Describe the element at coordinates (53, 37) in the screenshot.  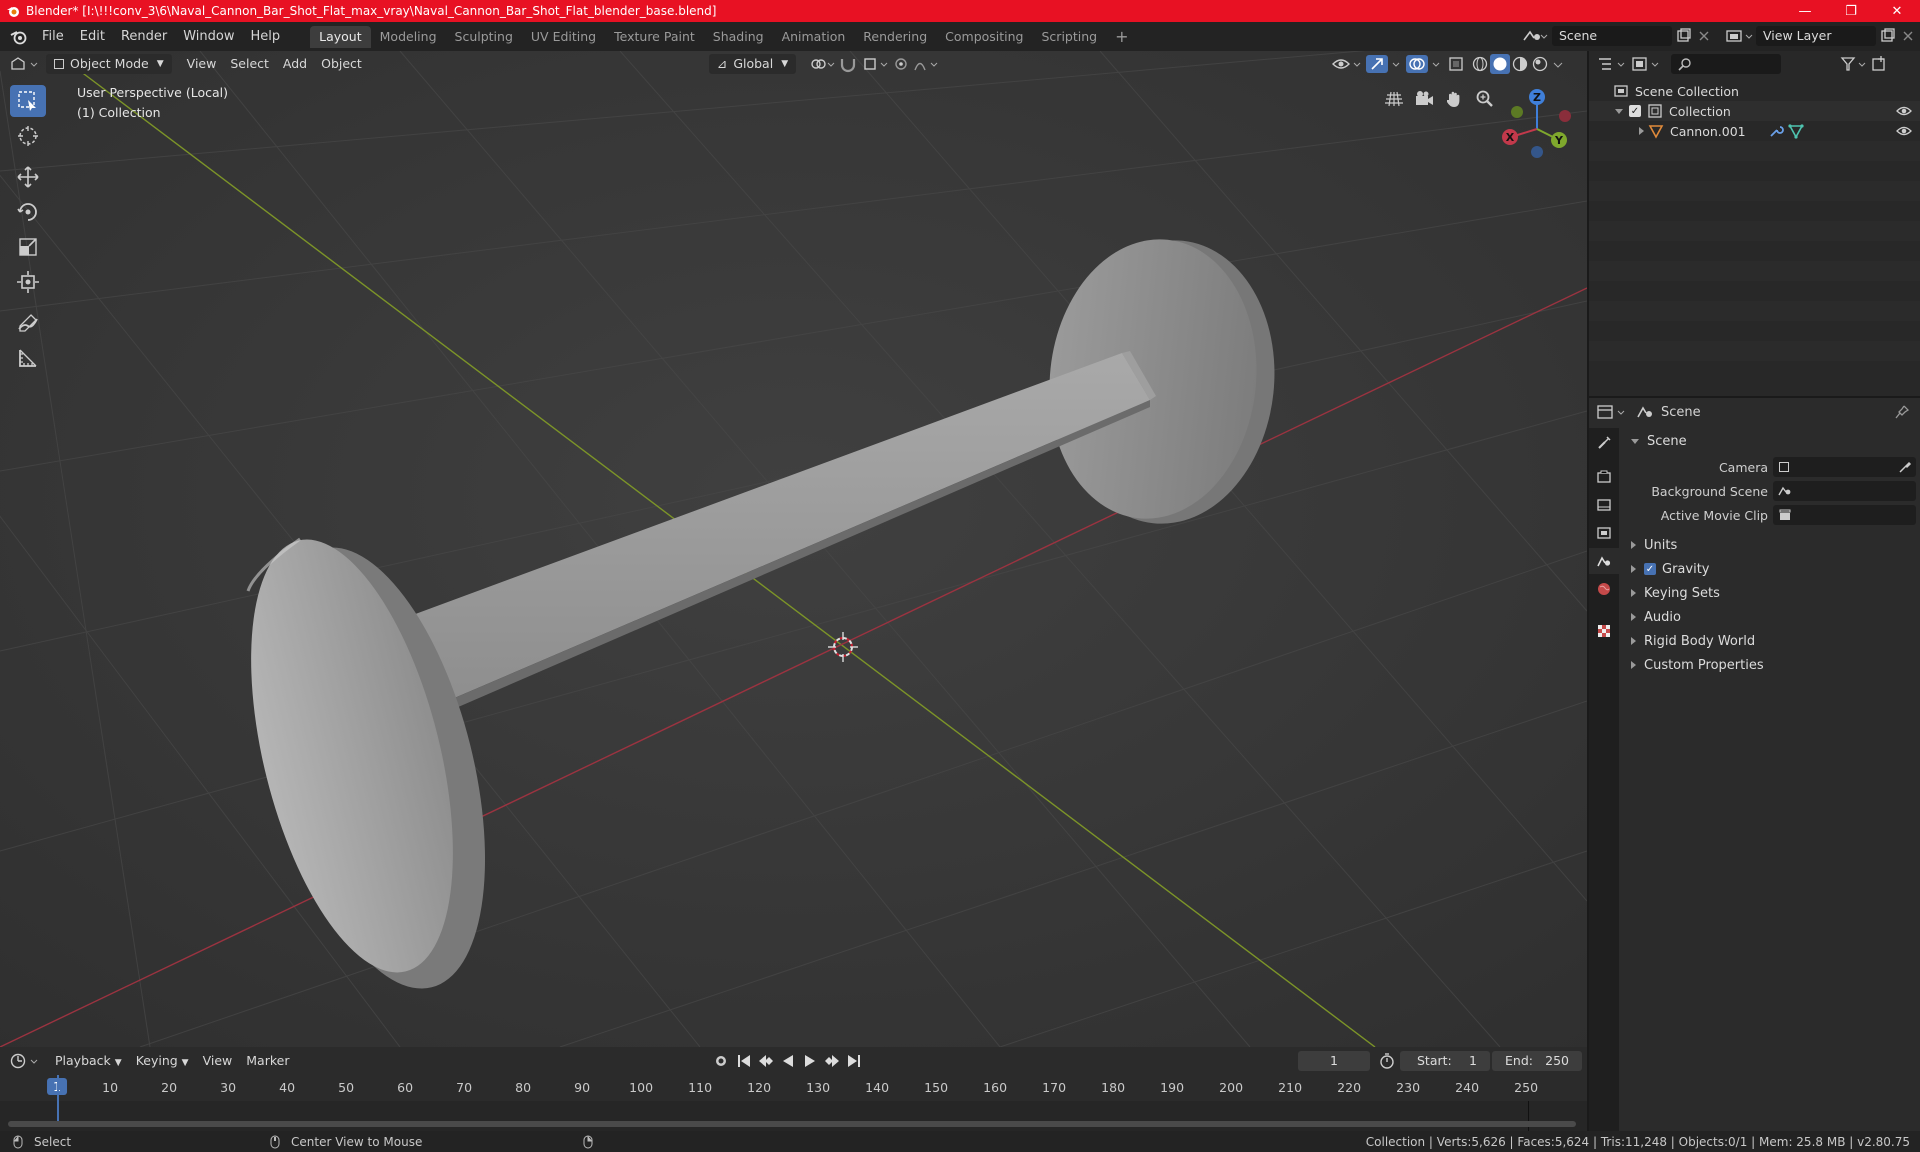
I see `menu-file: File` at that location.